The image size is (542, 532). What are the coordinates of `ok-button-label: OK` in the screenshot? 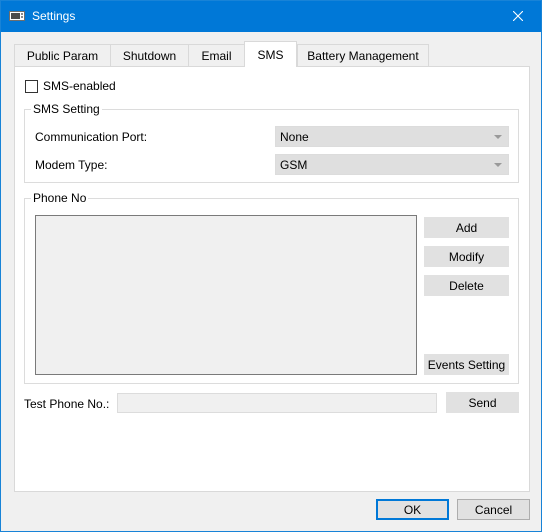 It's located at (412, 509).